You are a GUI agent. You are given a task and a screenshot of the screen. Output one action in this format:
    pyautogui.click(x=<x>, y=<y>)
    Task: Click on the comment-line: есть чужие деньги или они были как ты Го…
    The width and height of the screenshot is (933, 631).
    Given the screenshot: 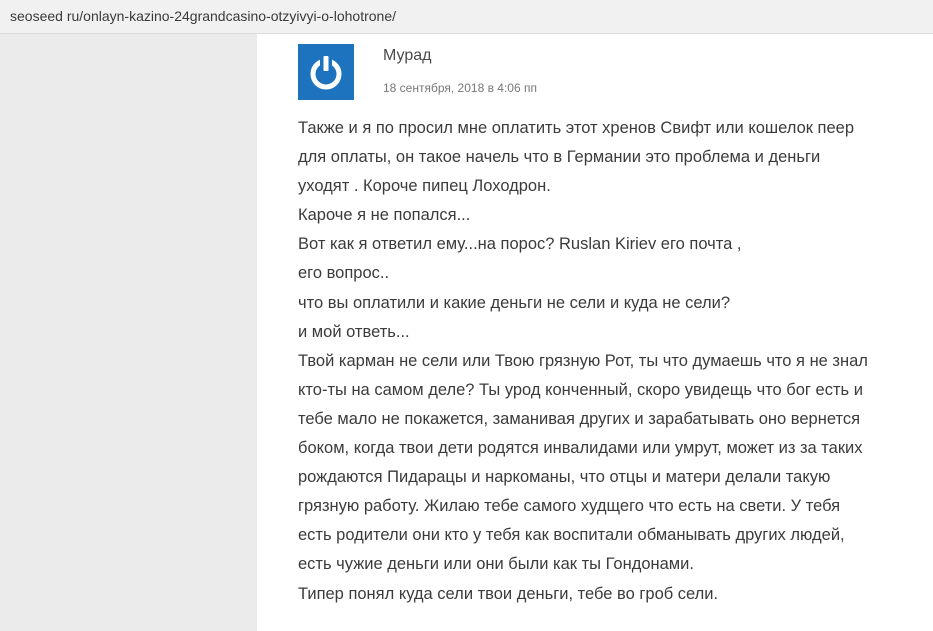 What is the action you would take?
    pyautogui.click(x=496, y=564)
    